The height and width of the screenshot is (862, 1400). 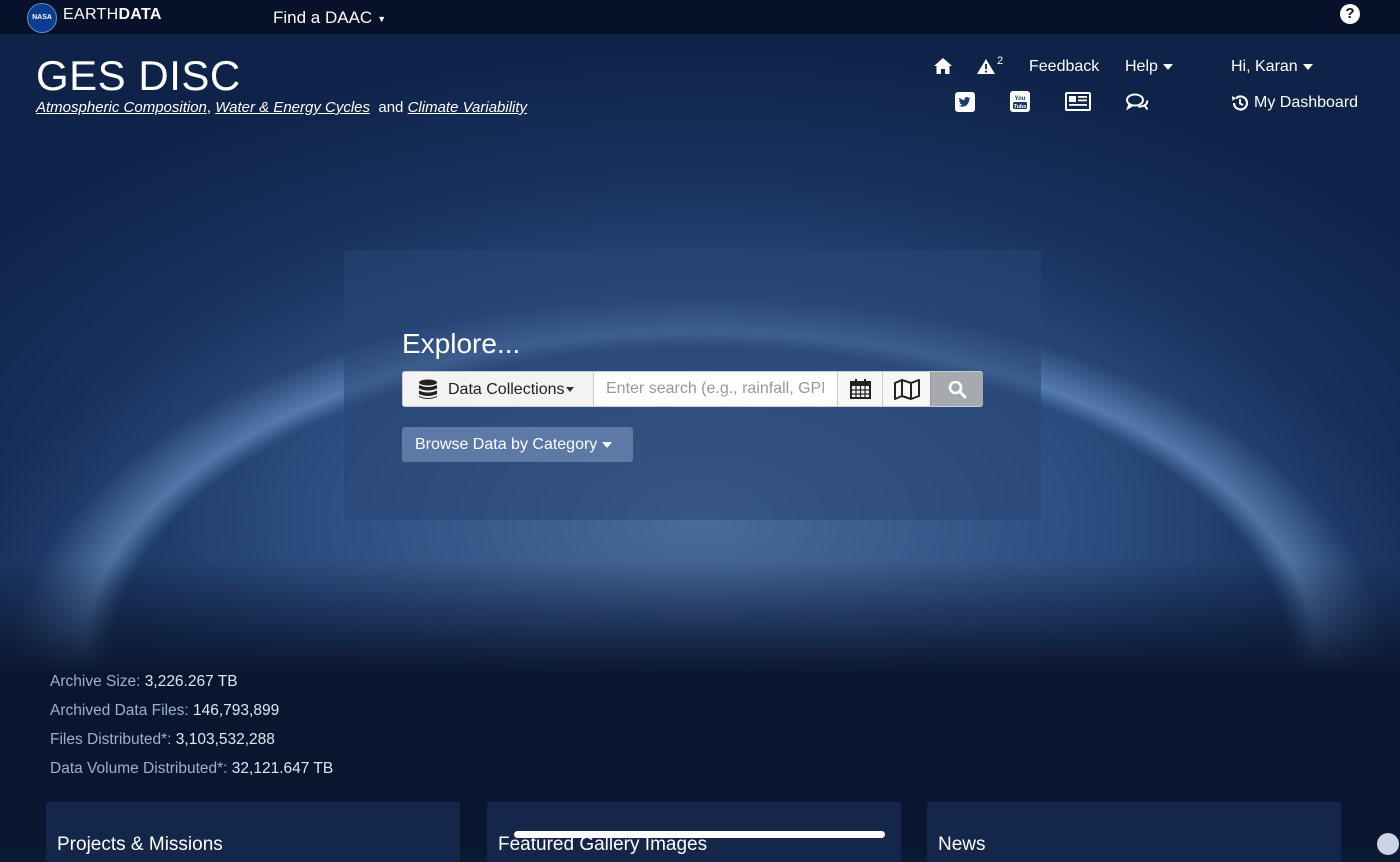 What do you see at coordinates (943, 66) in the screenshot?
I see `home-icon` at bounding box center [943, 66].